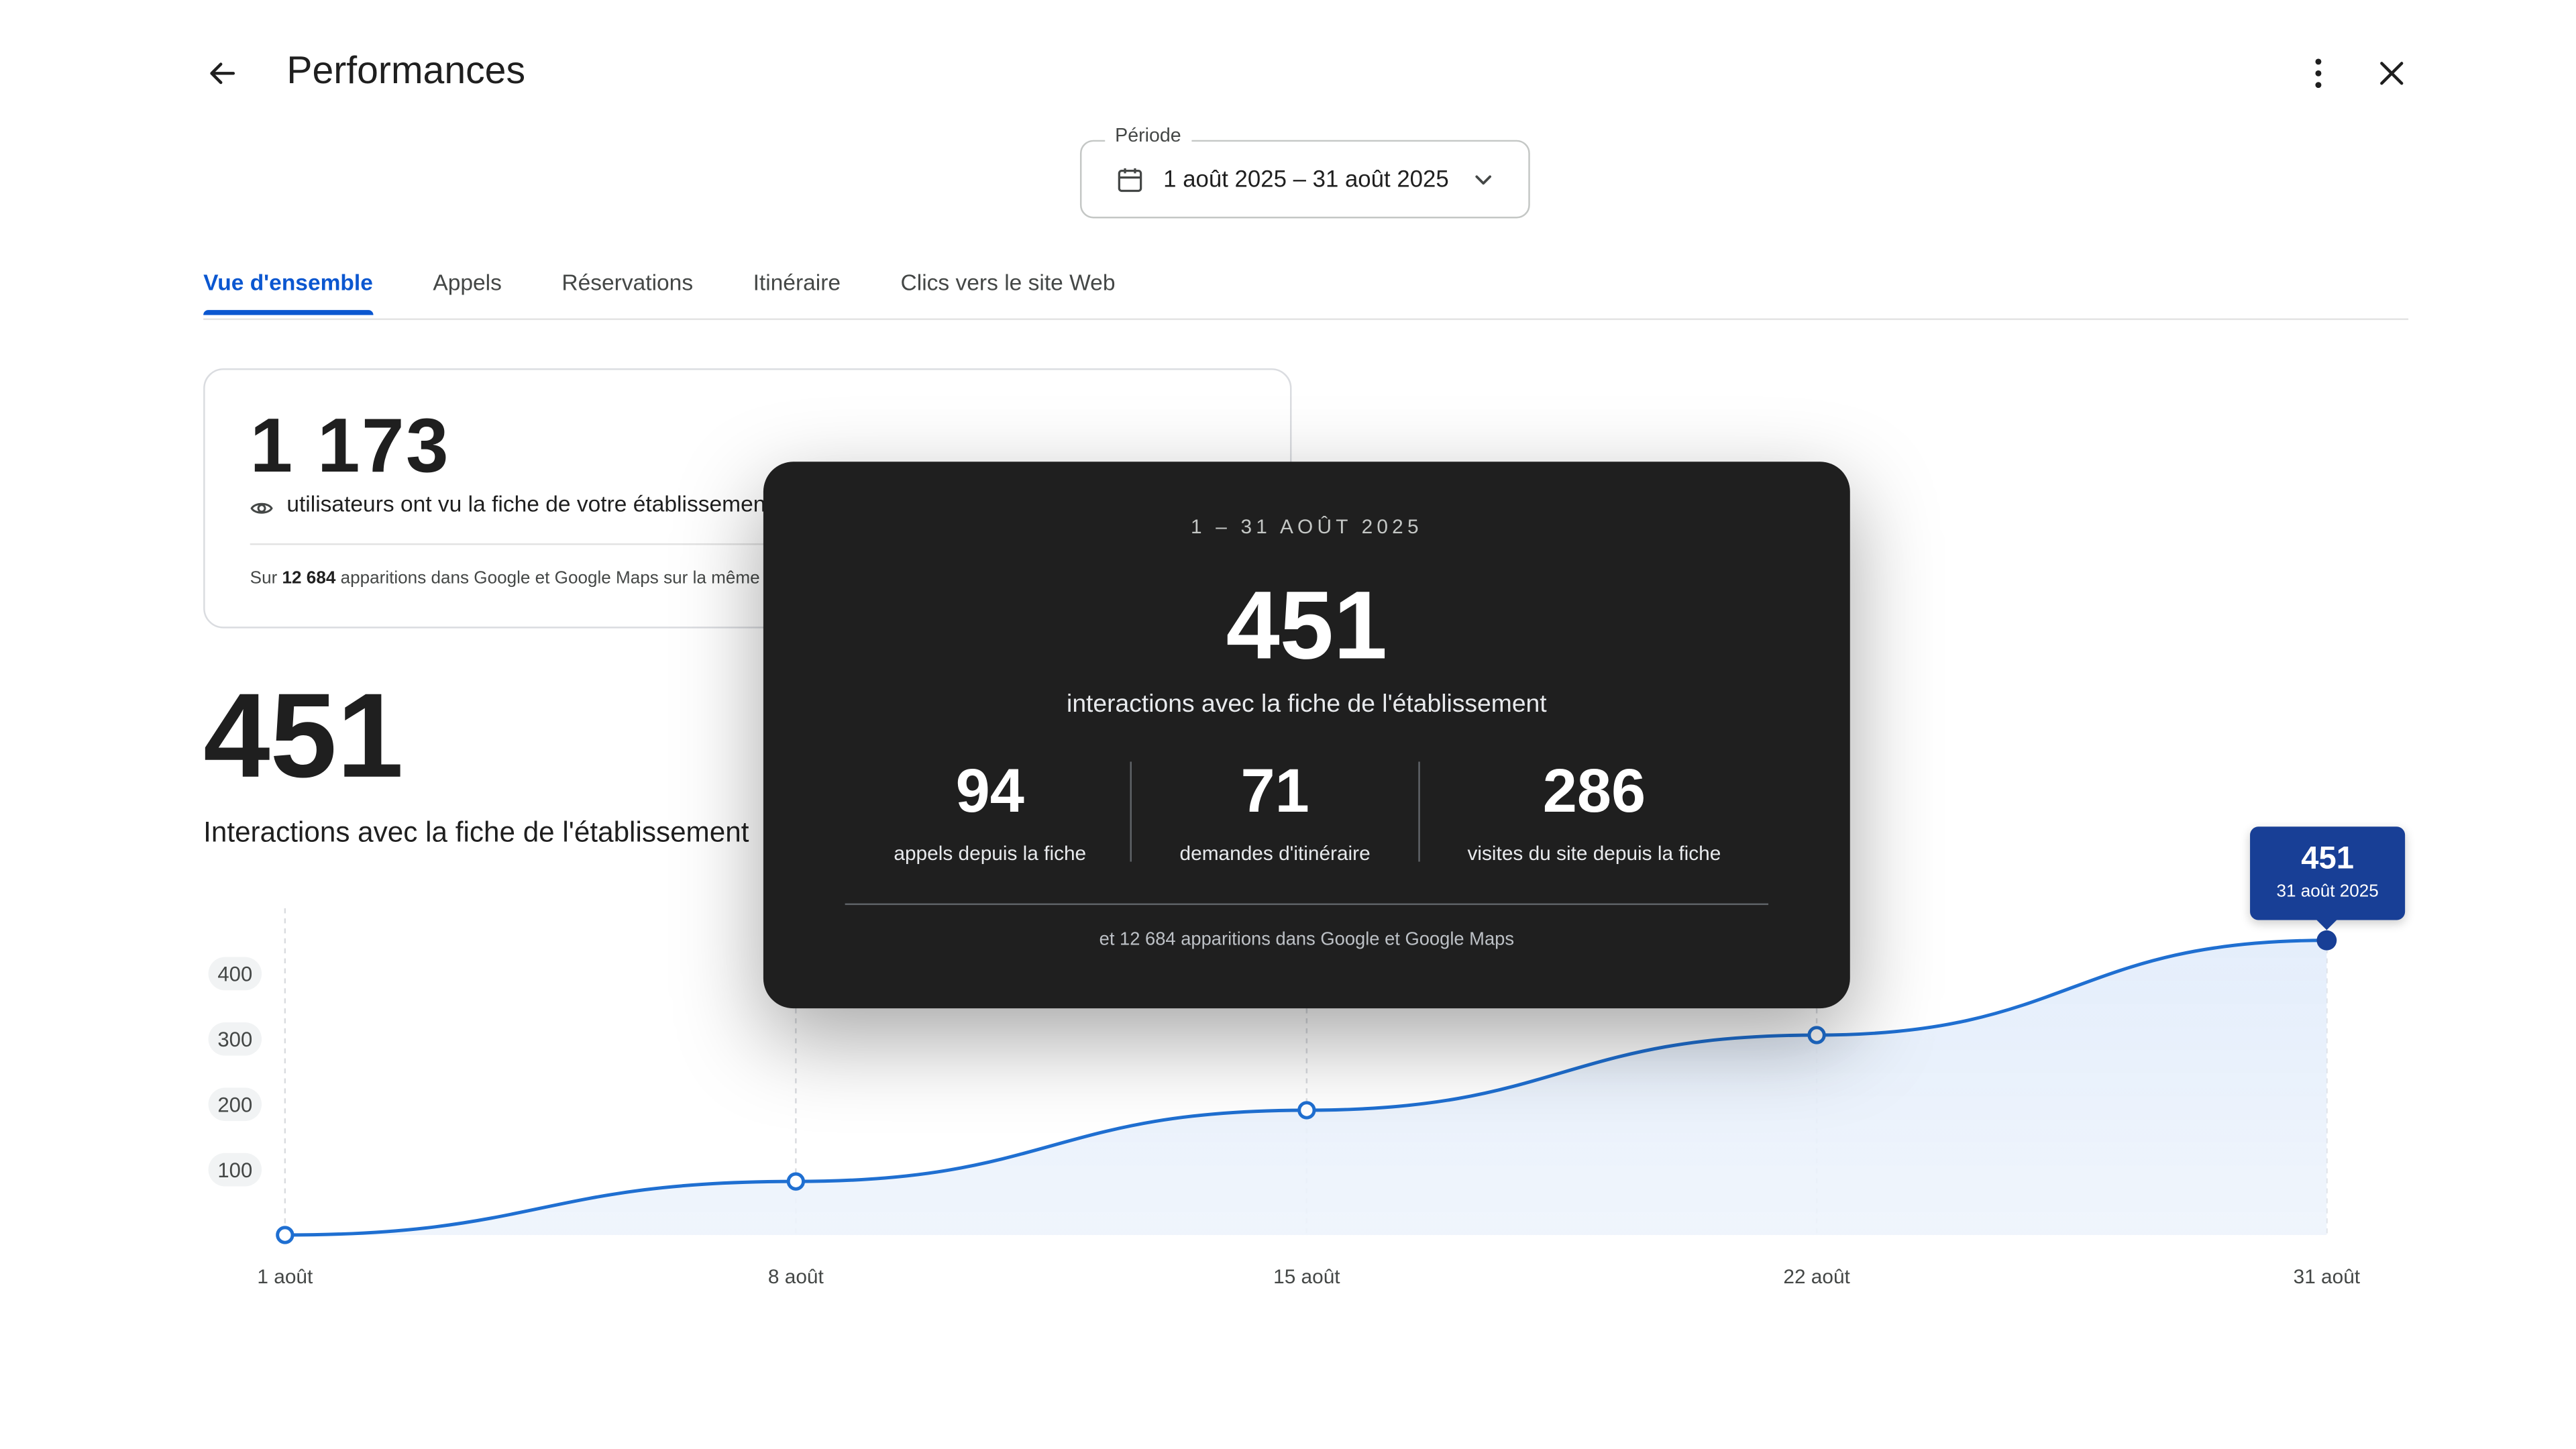 The width and height of the screenshot is (2576, 1449). What do you see at coordinates (2326, 940) in the screenshot?
I see `highlight-point` at bounding box center [2326, 940].